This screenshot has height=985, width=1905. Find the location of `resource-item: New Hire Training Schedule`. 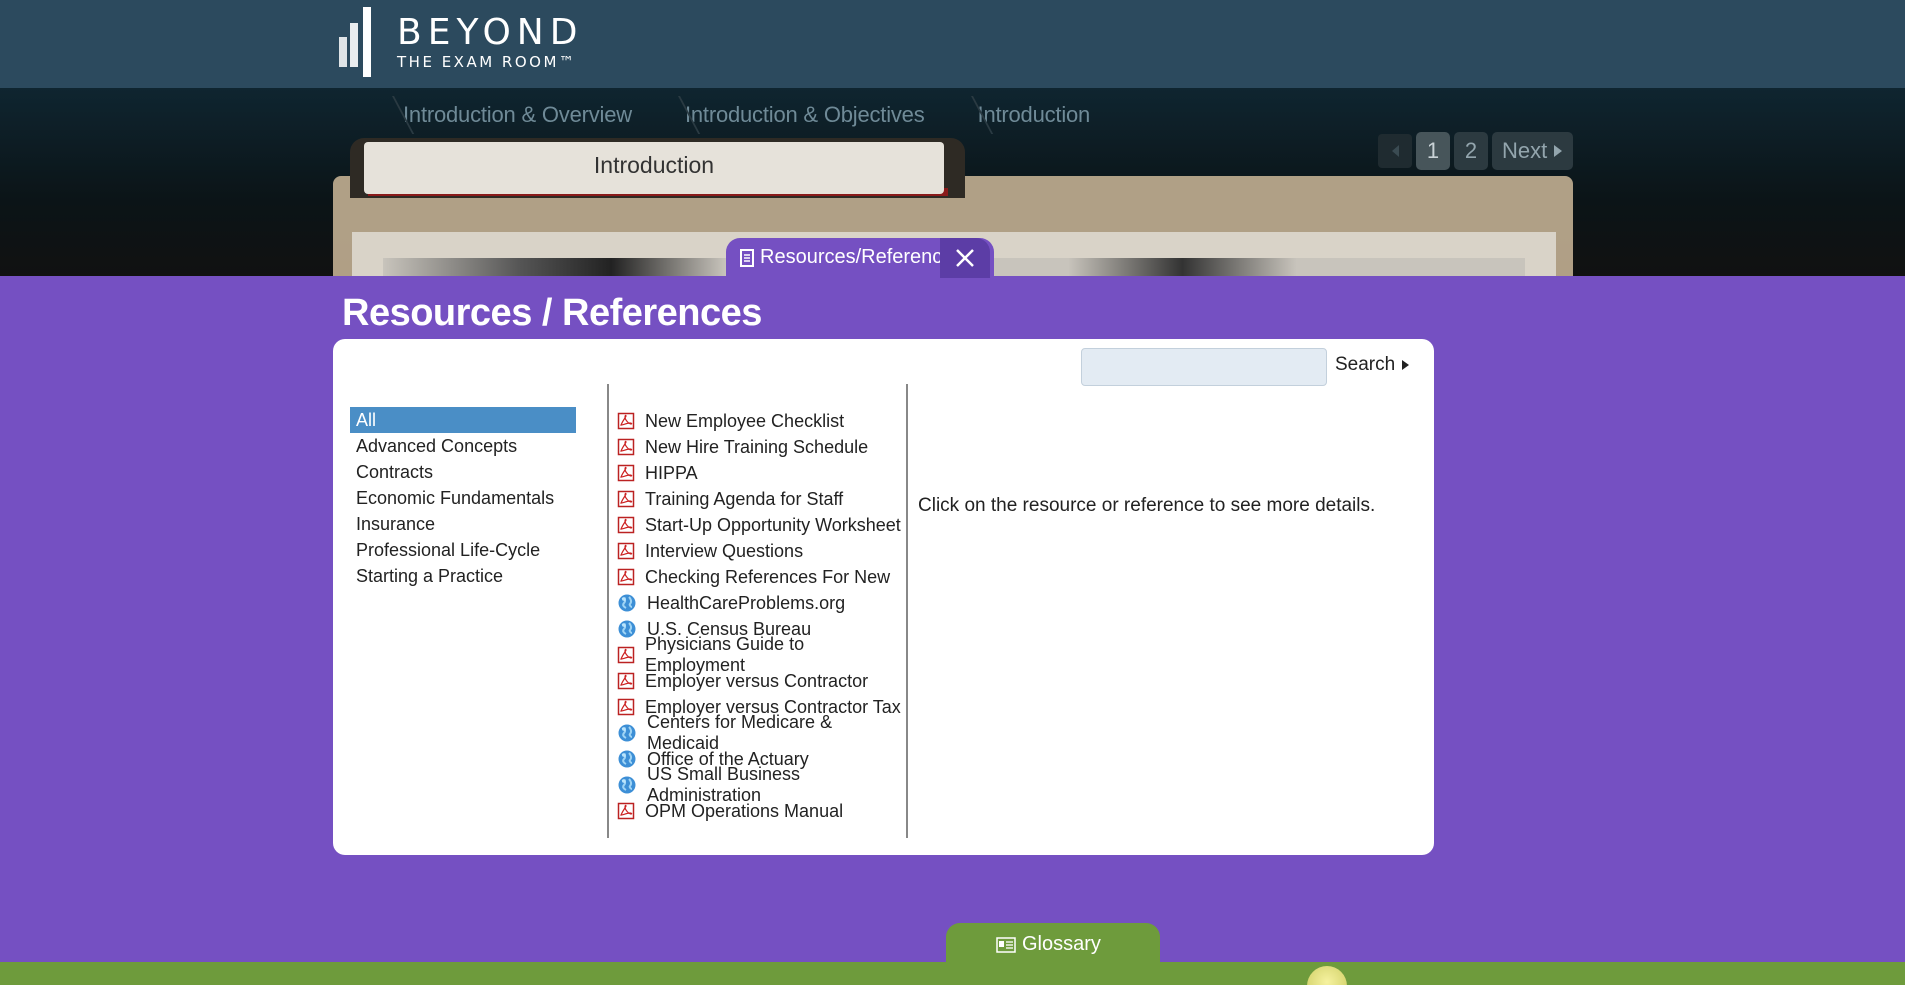

resource-item: New Hire Training Schedule is located at coordinates (759, 447).